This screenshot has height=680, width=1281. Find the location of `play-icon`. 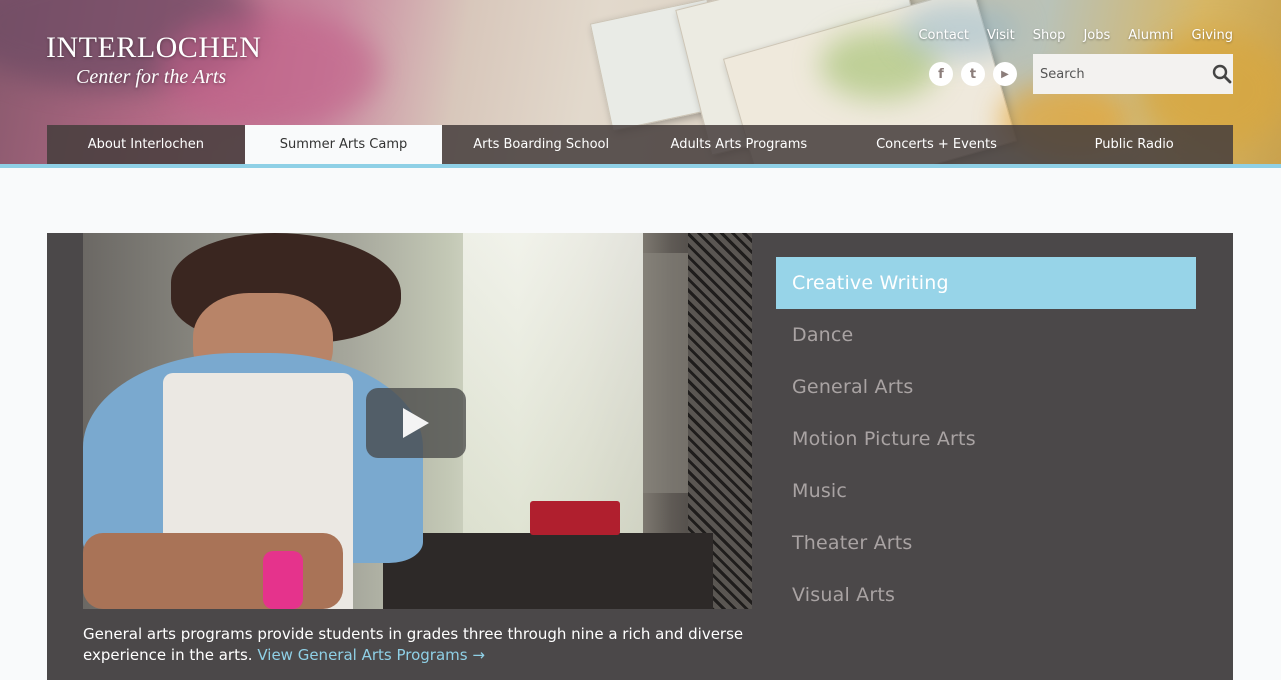

play-icon is located at coordinates (416, 423).